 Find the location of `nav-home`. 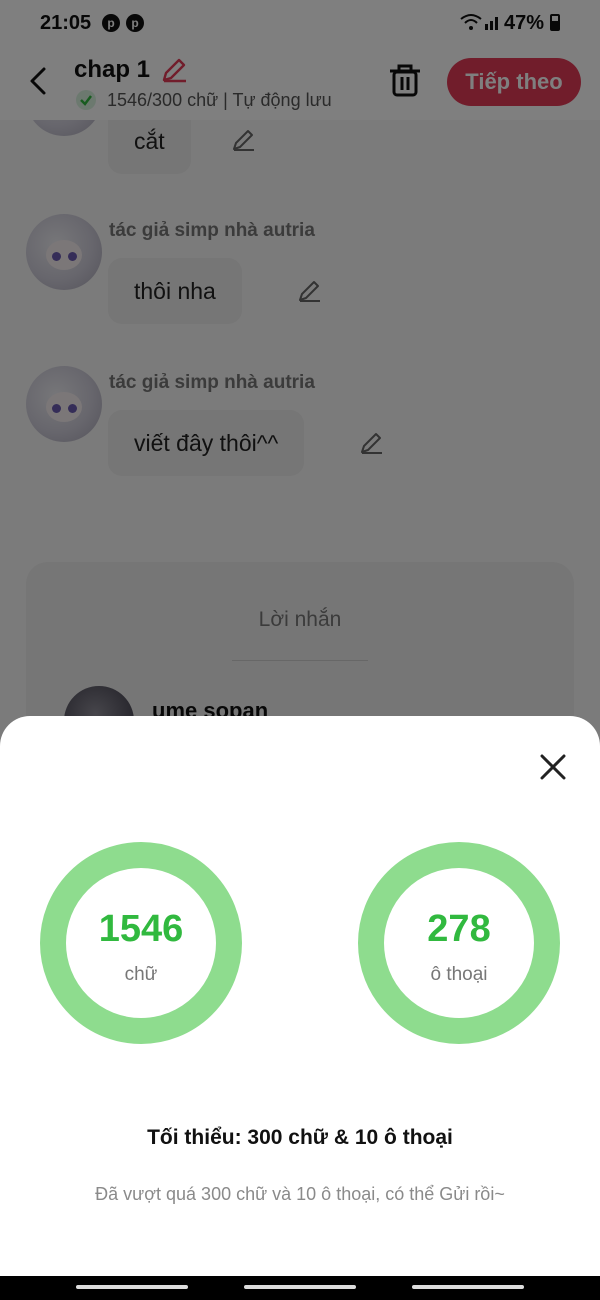

nav-home is located at coordinates (300, 1287).